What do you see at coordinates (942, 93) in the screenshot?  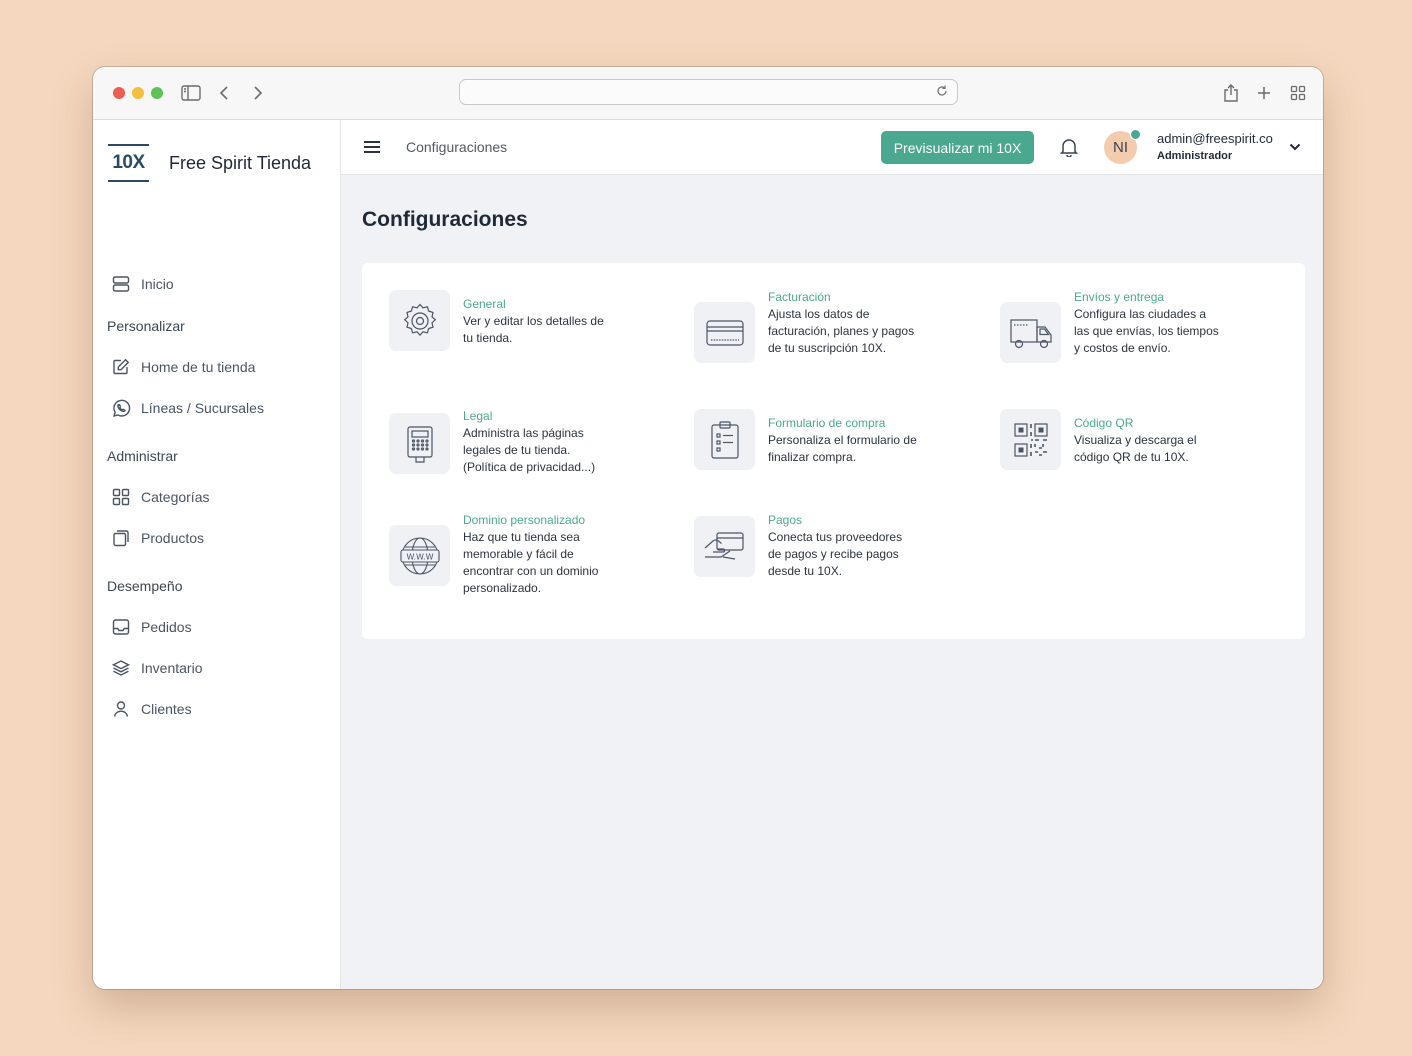 I see `reload-icon` at bounding box center [942, 93].